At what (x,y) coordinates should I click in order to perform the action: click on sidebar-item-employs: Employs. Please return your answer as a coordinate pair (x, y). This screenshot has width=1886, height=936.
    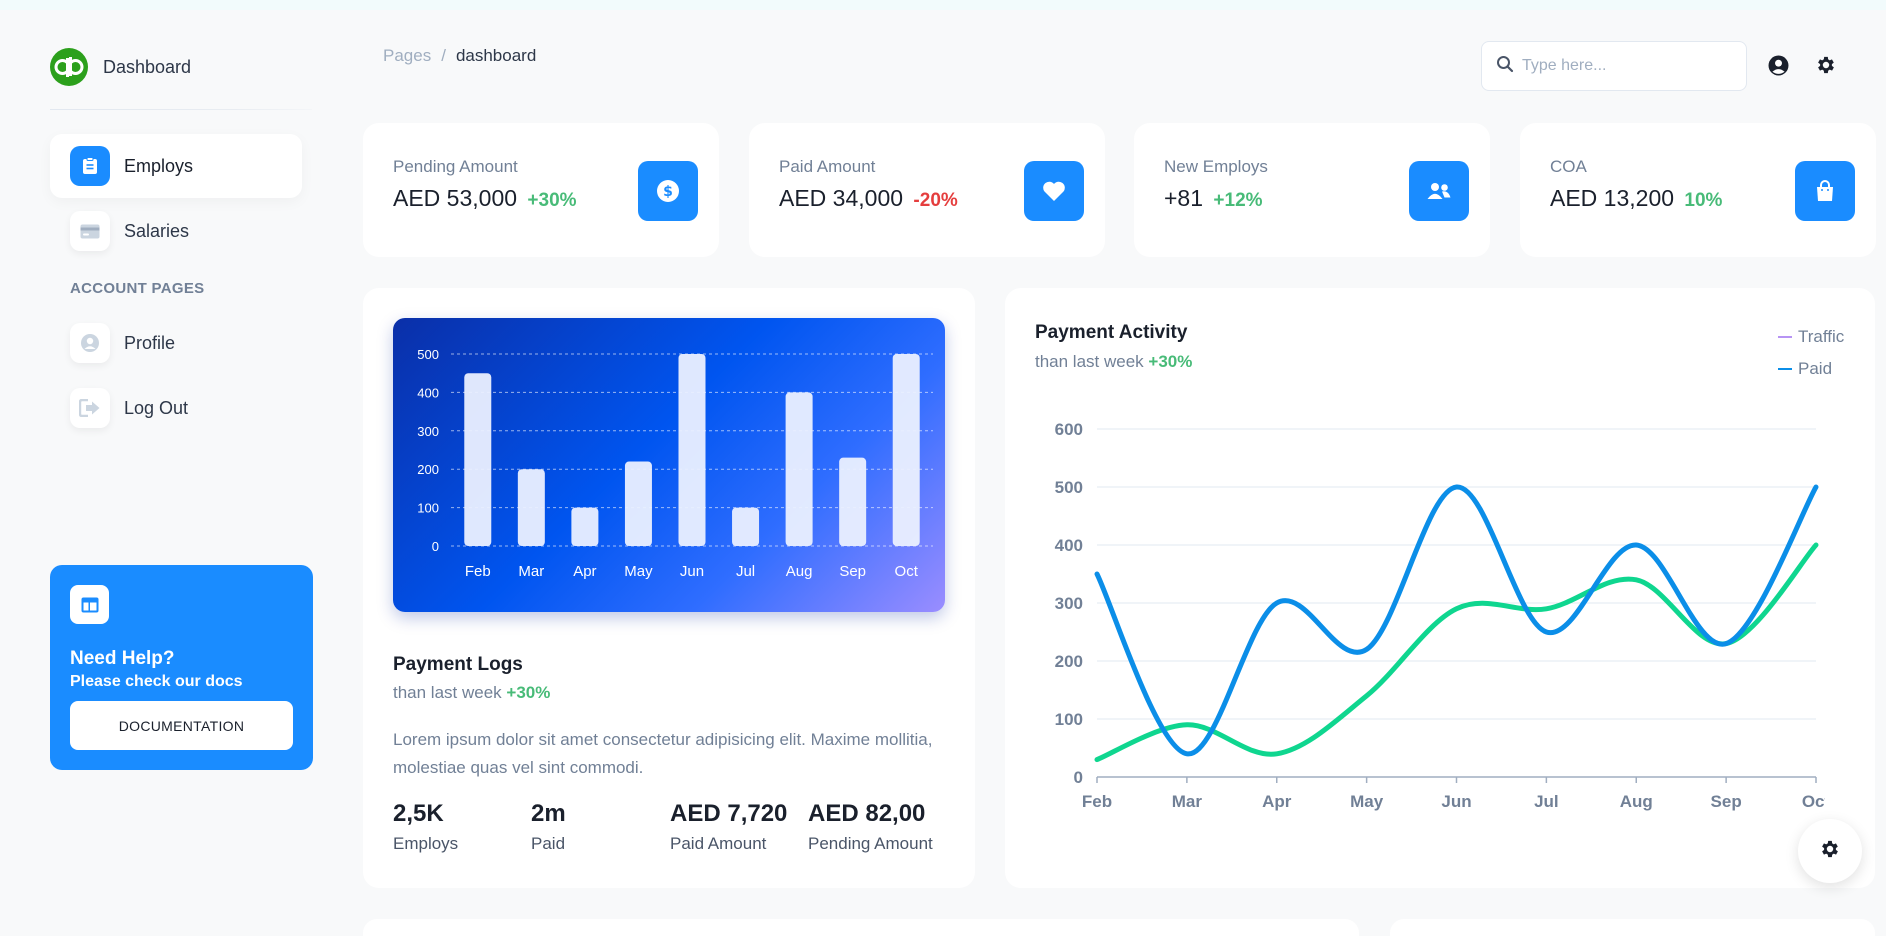
    Looking at the image, I should click on (176, 166).